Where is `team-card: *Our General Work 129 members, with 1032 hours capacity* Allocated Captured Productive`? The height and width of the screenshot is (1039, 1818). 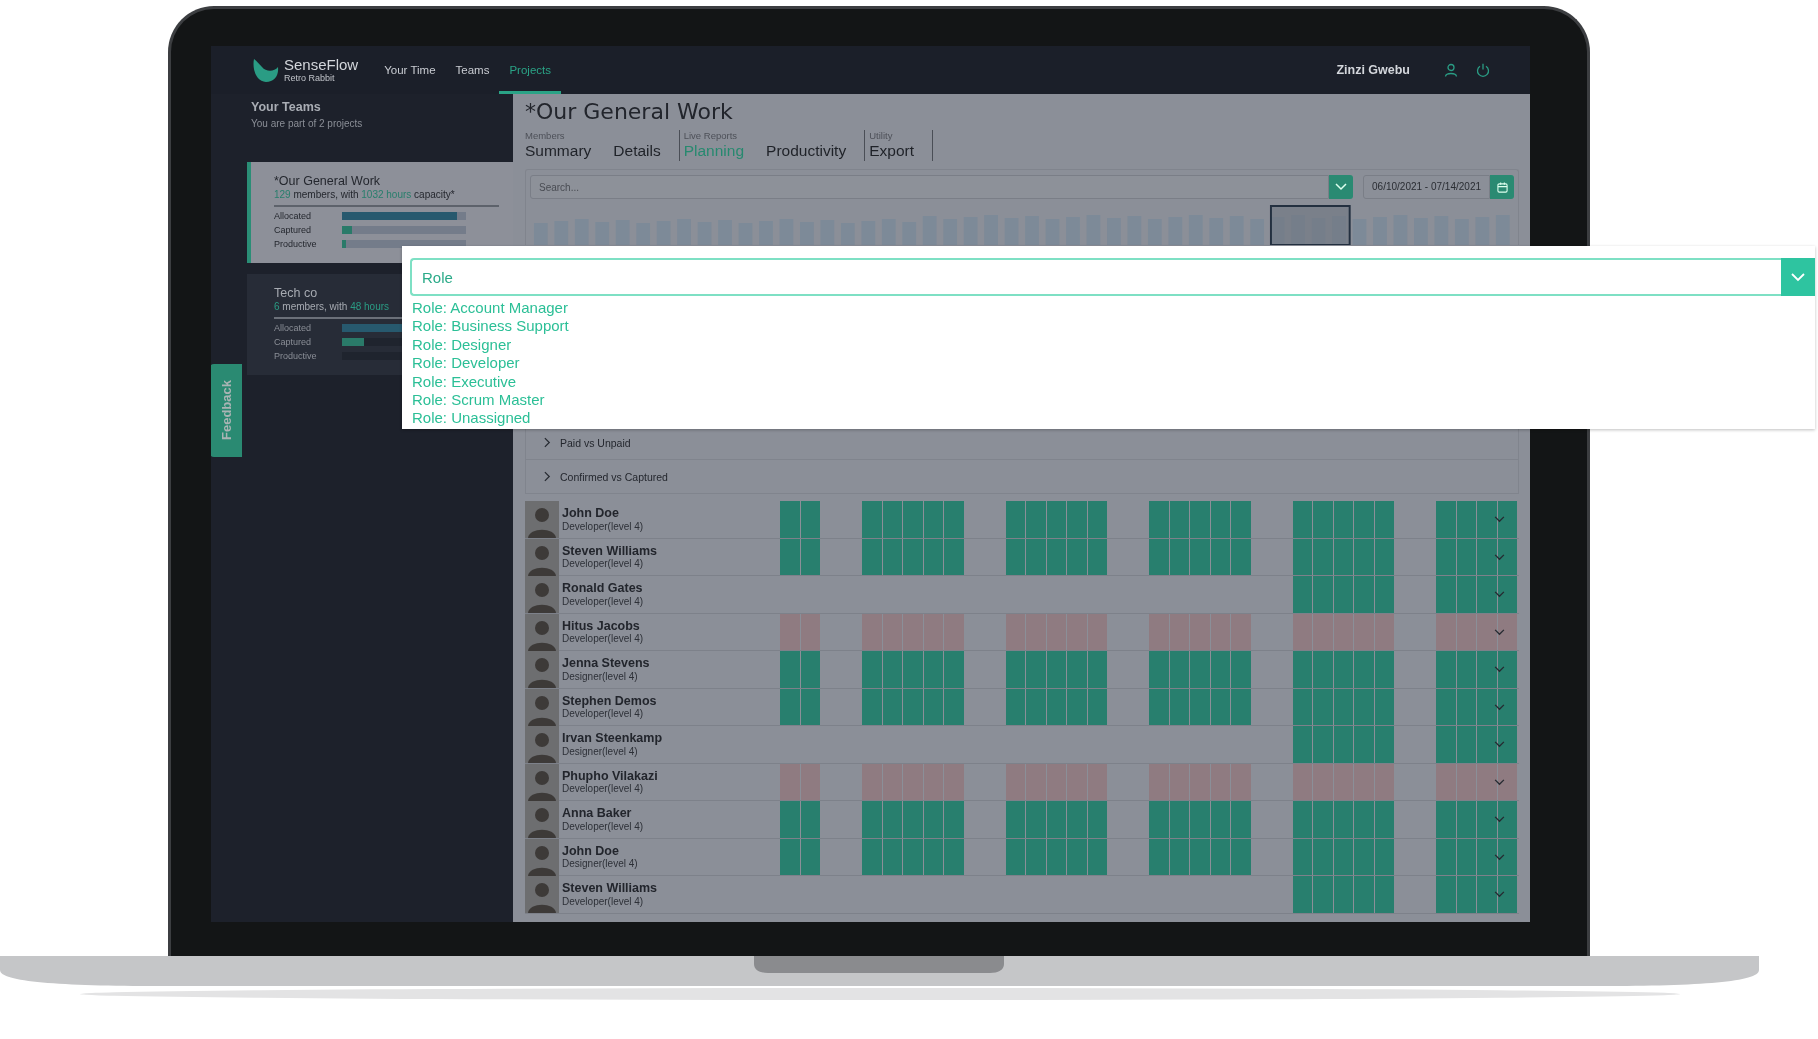 team-card: *Our General Work 129 members, with 1032 hours capacity* Allocated Captured Productive is located at coordinates (380, 212).